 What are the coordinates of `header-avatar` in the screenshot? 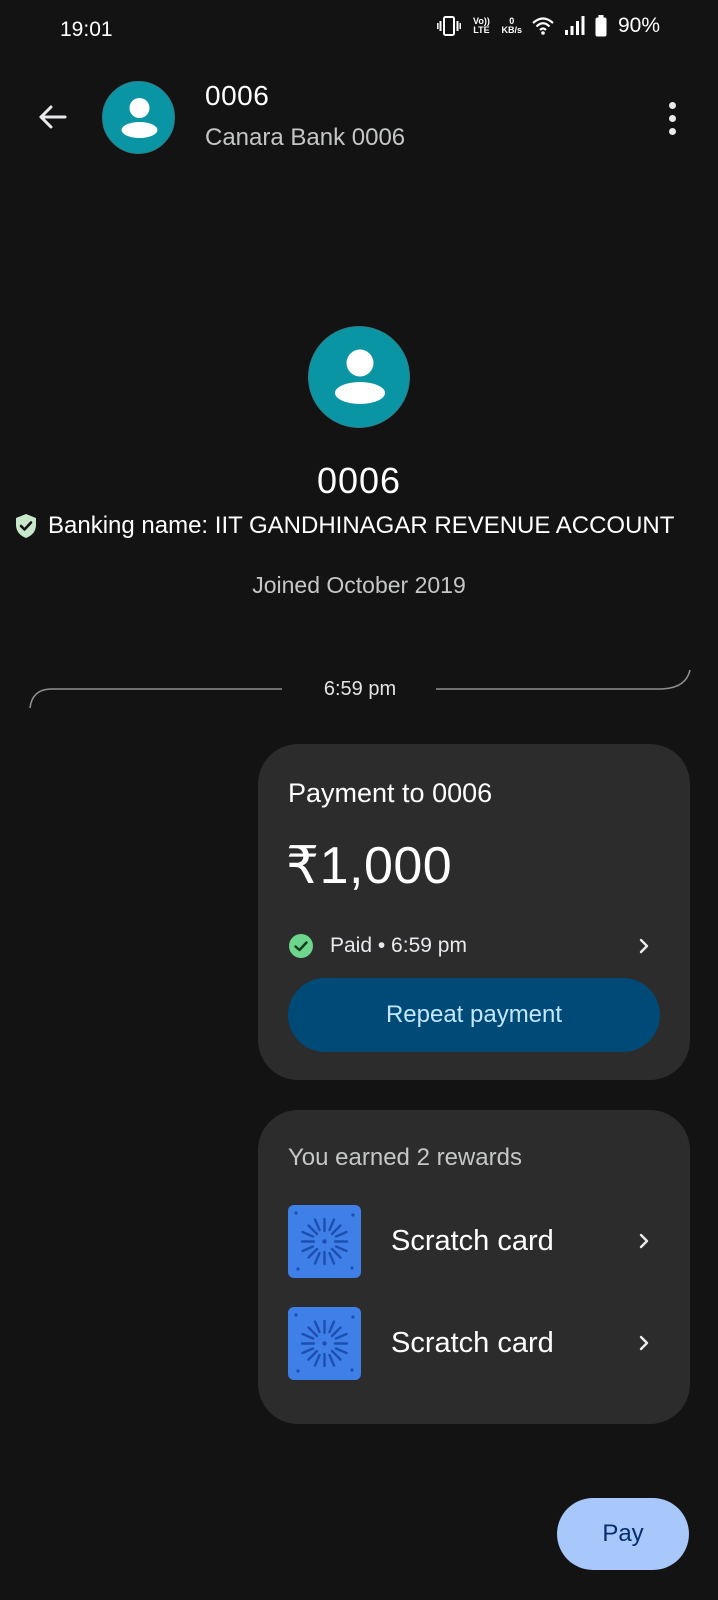 It's located at (138, 117).